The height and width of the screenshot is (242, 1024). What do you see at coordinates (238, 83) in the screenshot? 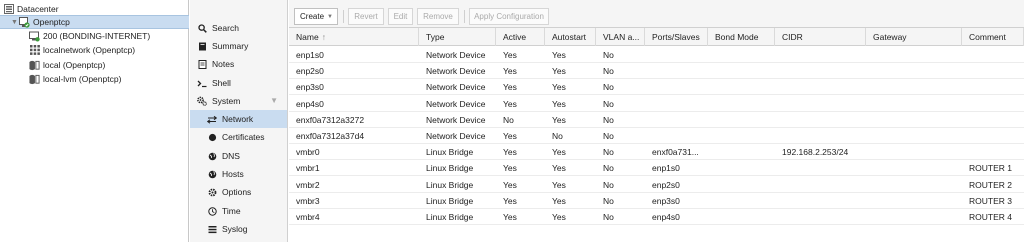
I see `menu-item-shell: Shell` at bounding box center [238, 83].